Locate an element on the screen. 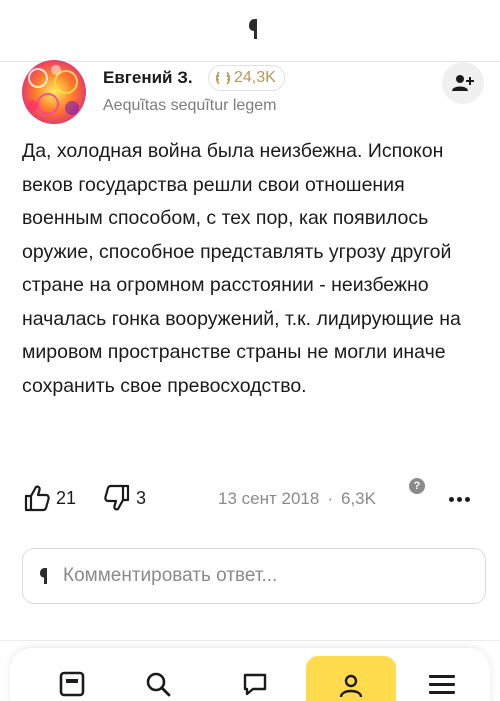 This screenshot has height=701, width=500. top-bar is located at coordinates (250, 31).